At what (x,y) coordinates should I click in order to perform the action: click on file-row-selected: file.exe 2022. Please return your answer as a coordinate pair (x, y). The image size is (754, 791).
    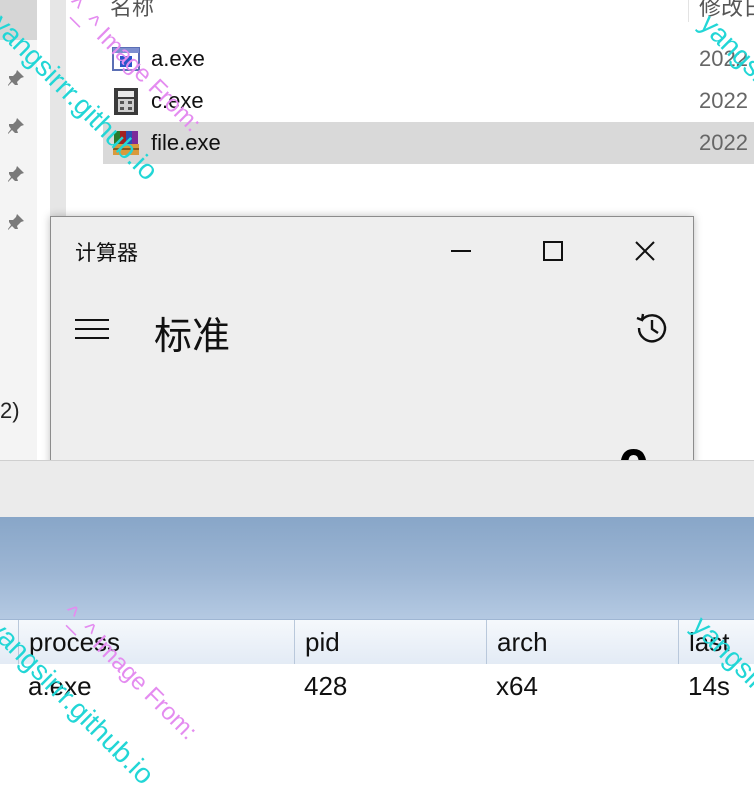
    Looking at the image, I should click on (428, 143).